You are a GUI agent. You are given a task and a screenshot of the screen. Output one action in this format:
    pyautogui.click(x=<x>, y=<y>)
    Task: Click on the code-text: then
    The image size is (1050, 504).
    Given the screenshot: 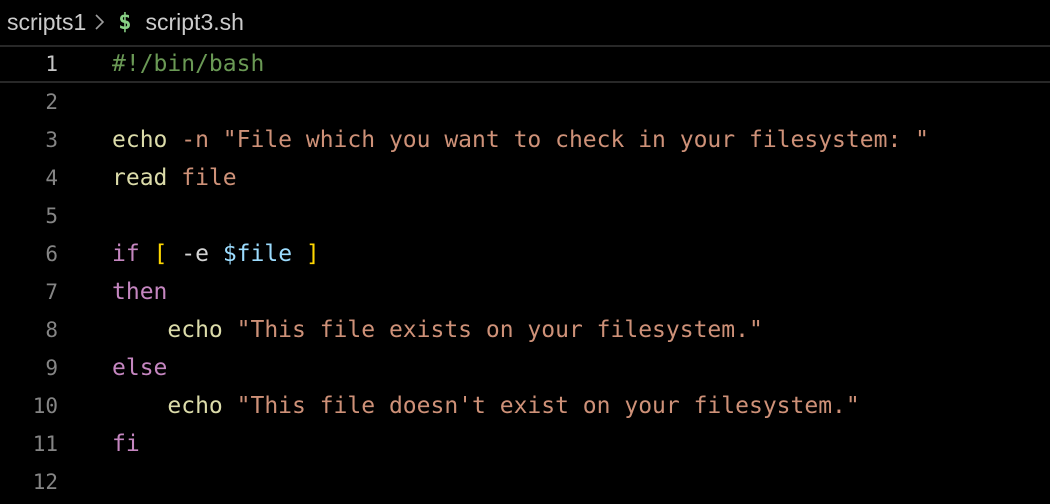 What is the action you would take?
    pyautogui.click(x=581, y=292)
    